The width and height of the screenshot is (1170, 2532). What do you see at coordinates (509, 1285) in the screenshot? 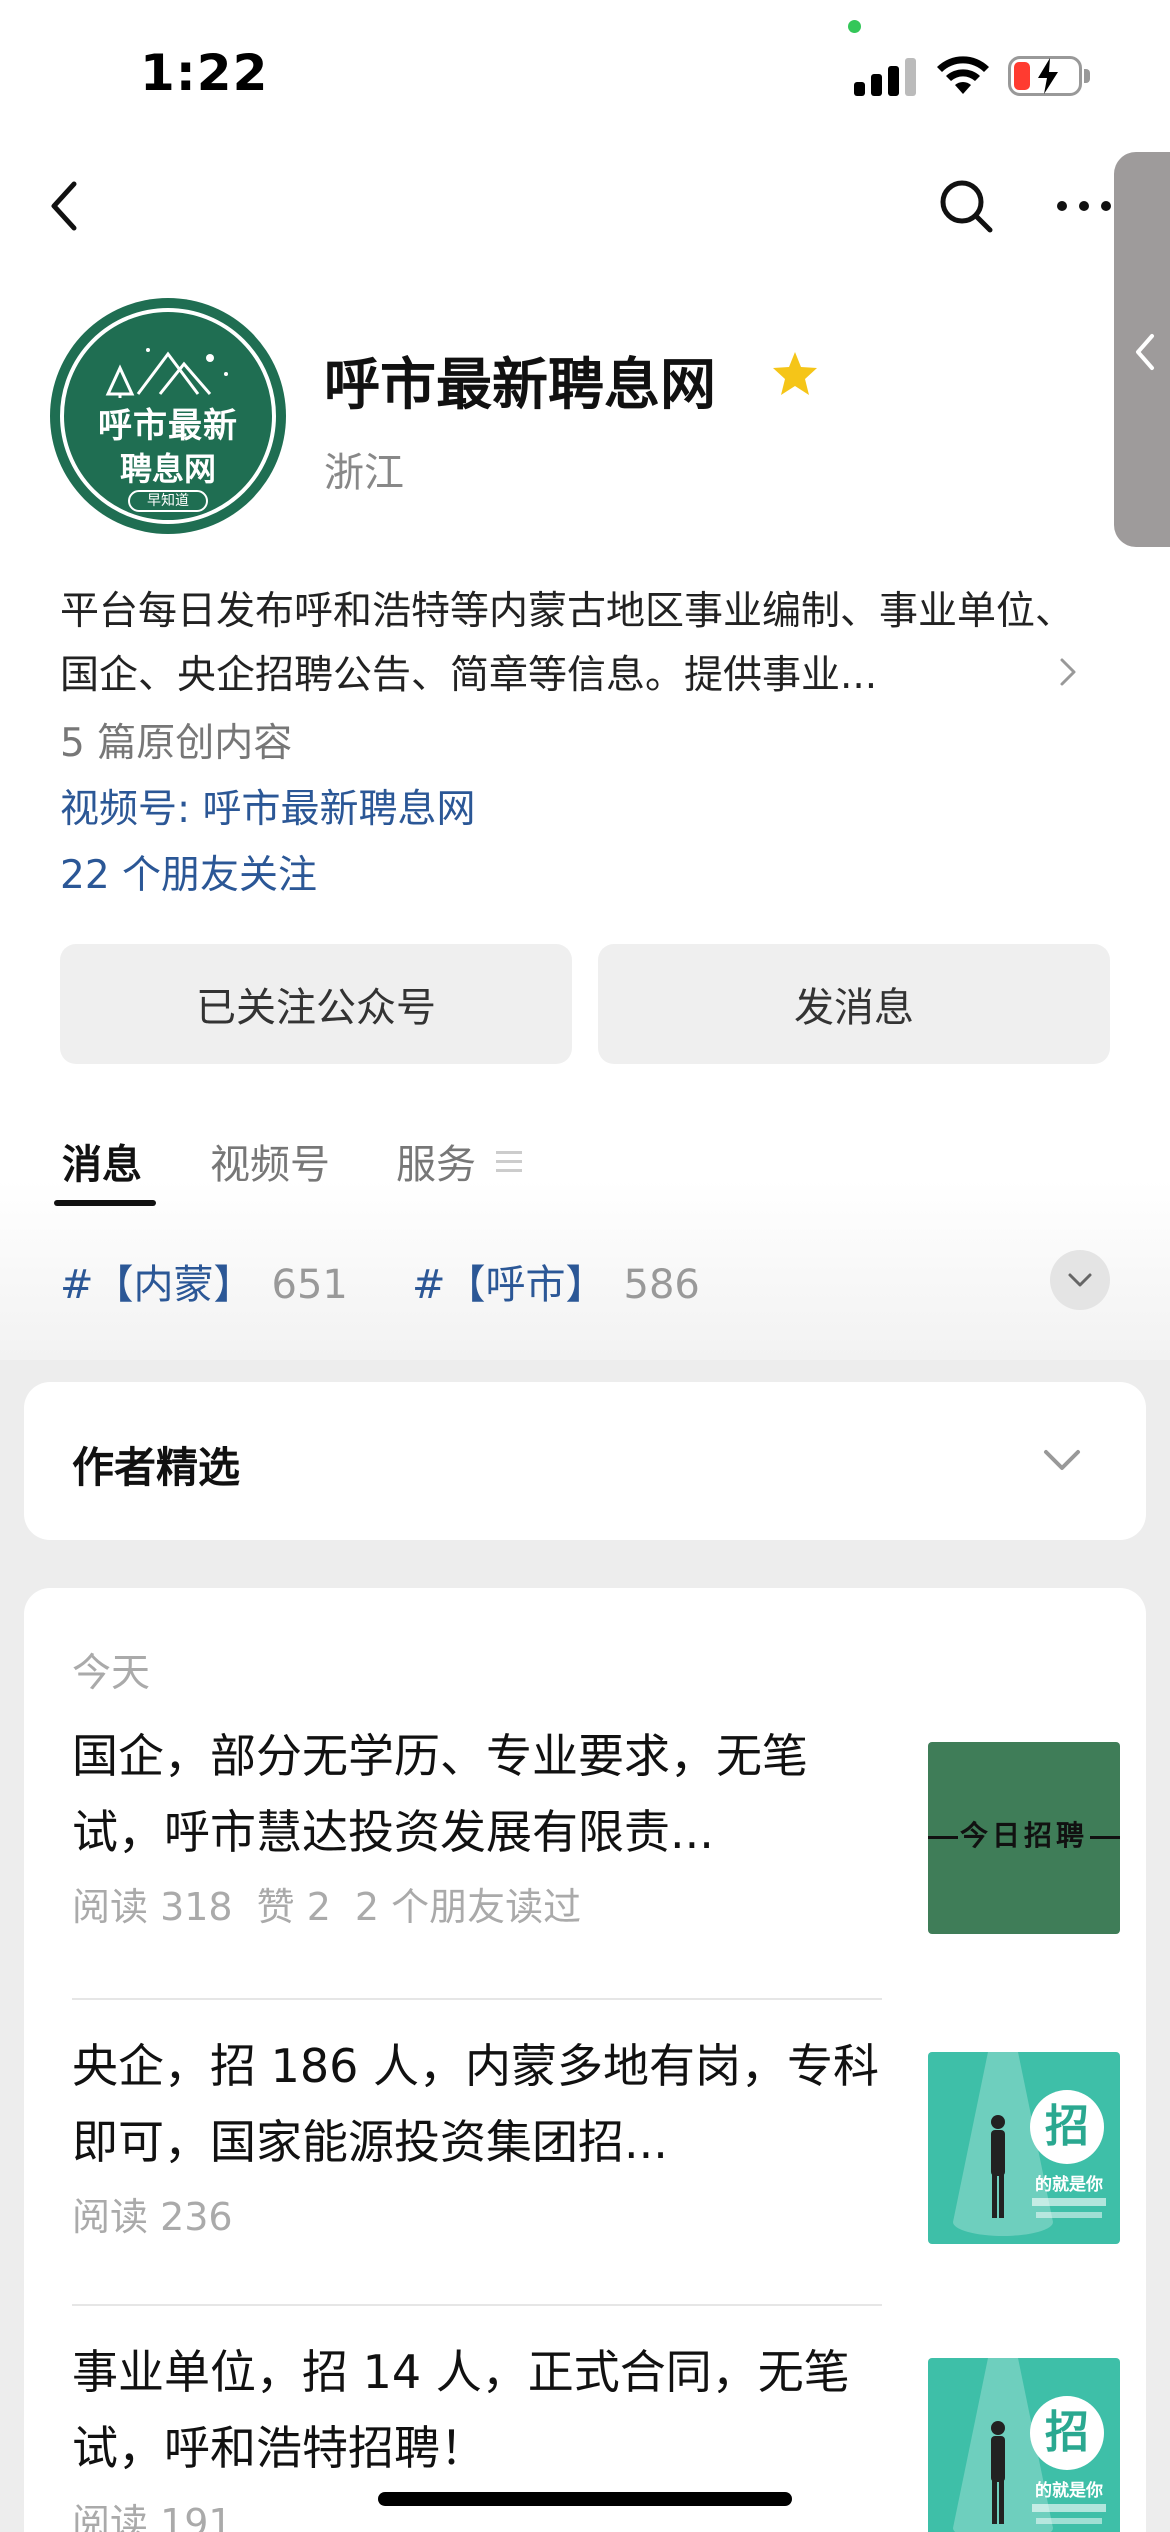
I see `tag-name: #【呼市】` at bounding box center [509, 1285].